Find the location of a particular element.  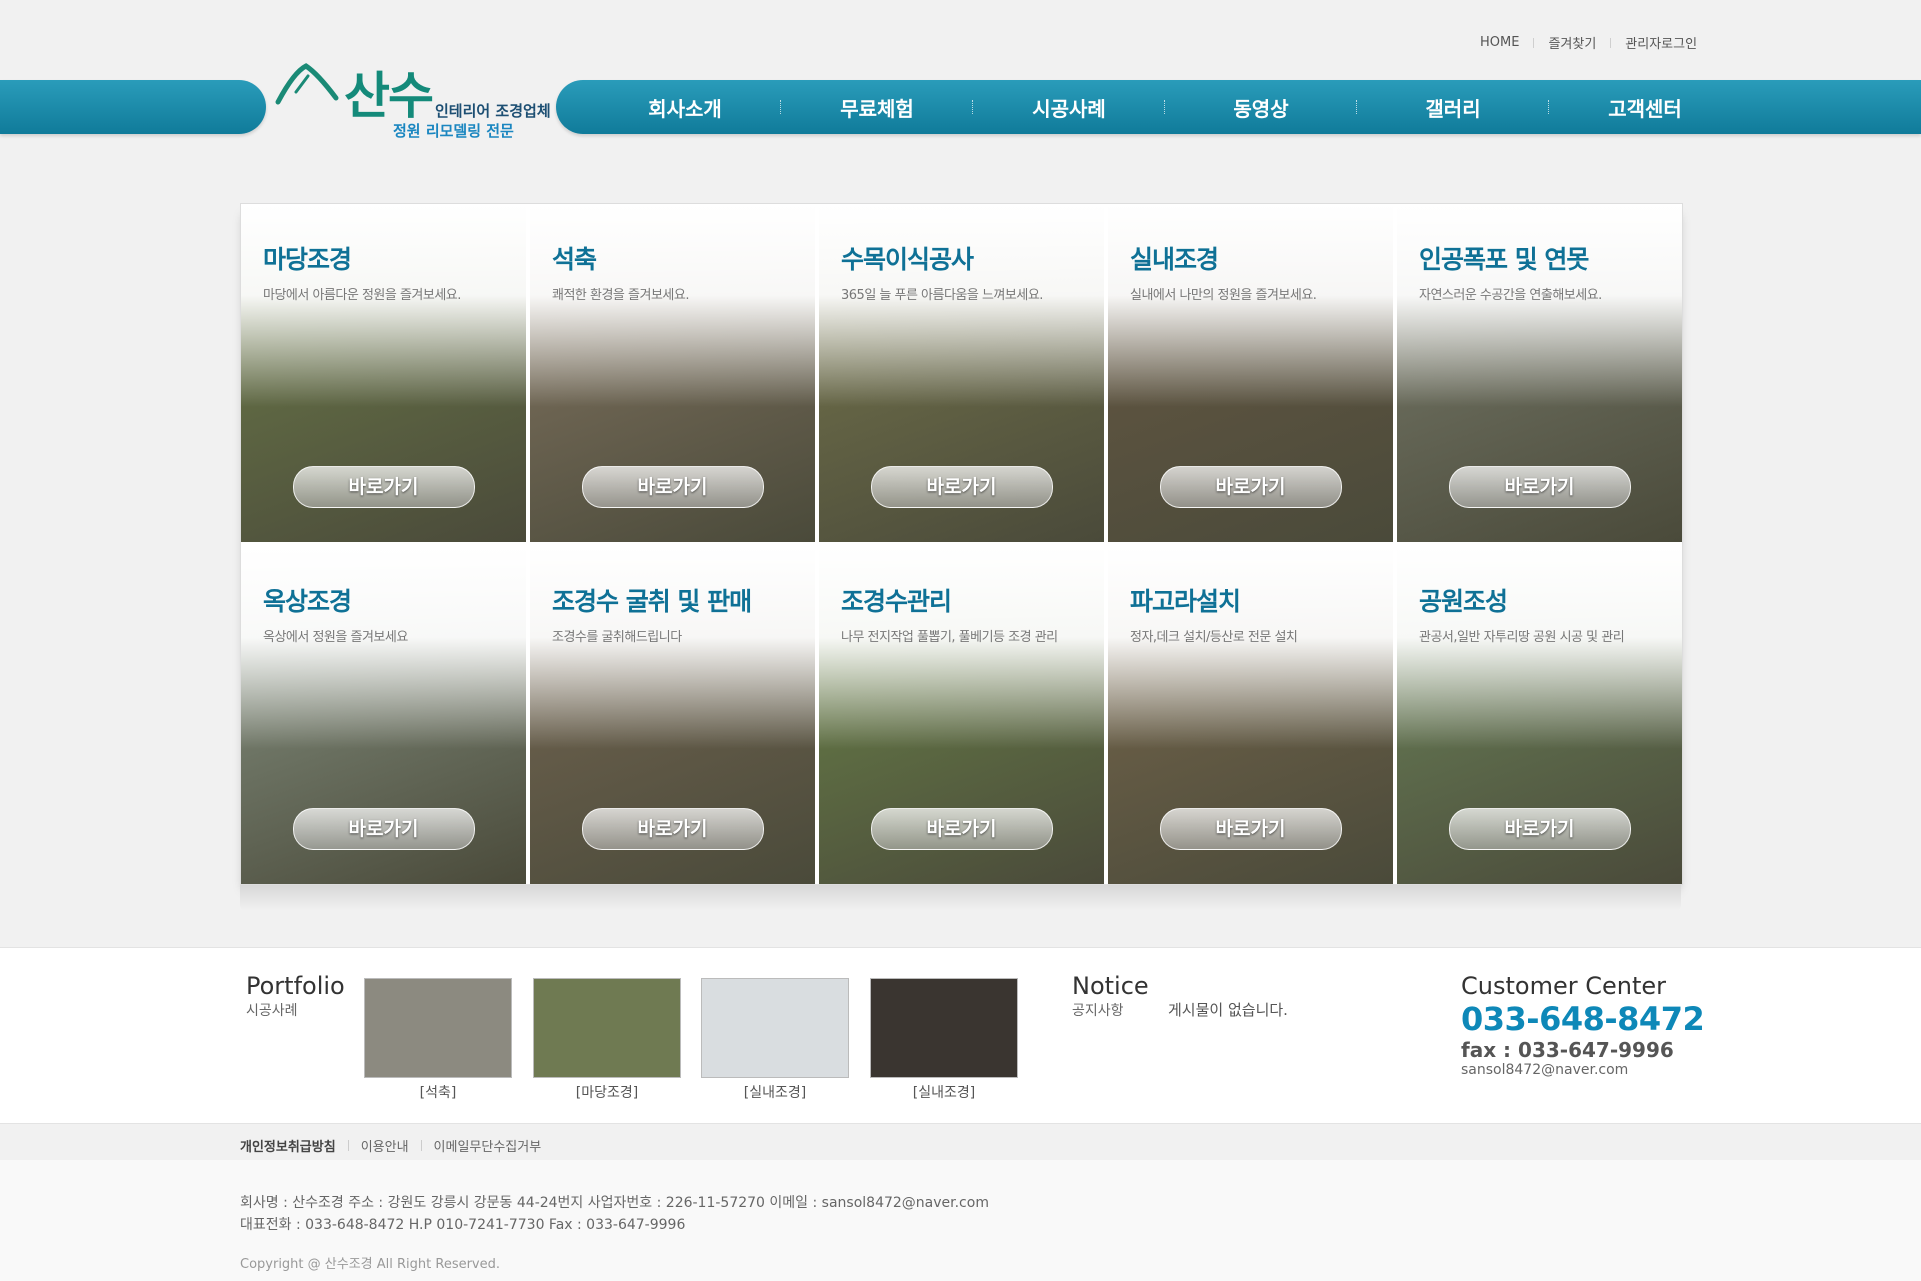

nav-item-video: 동영상 is located at coordinates (1261, 107).